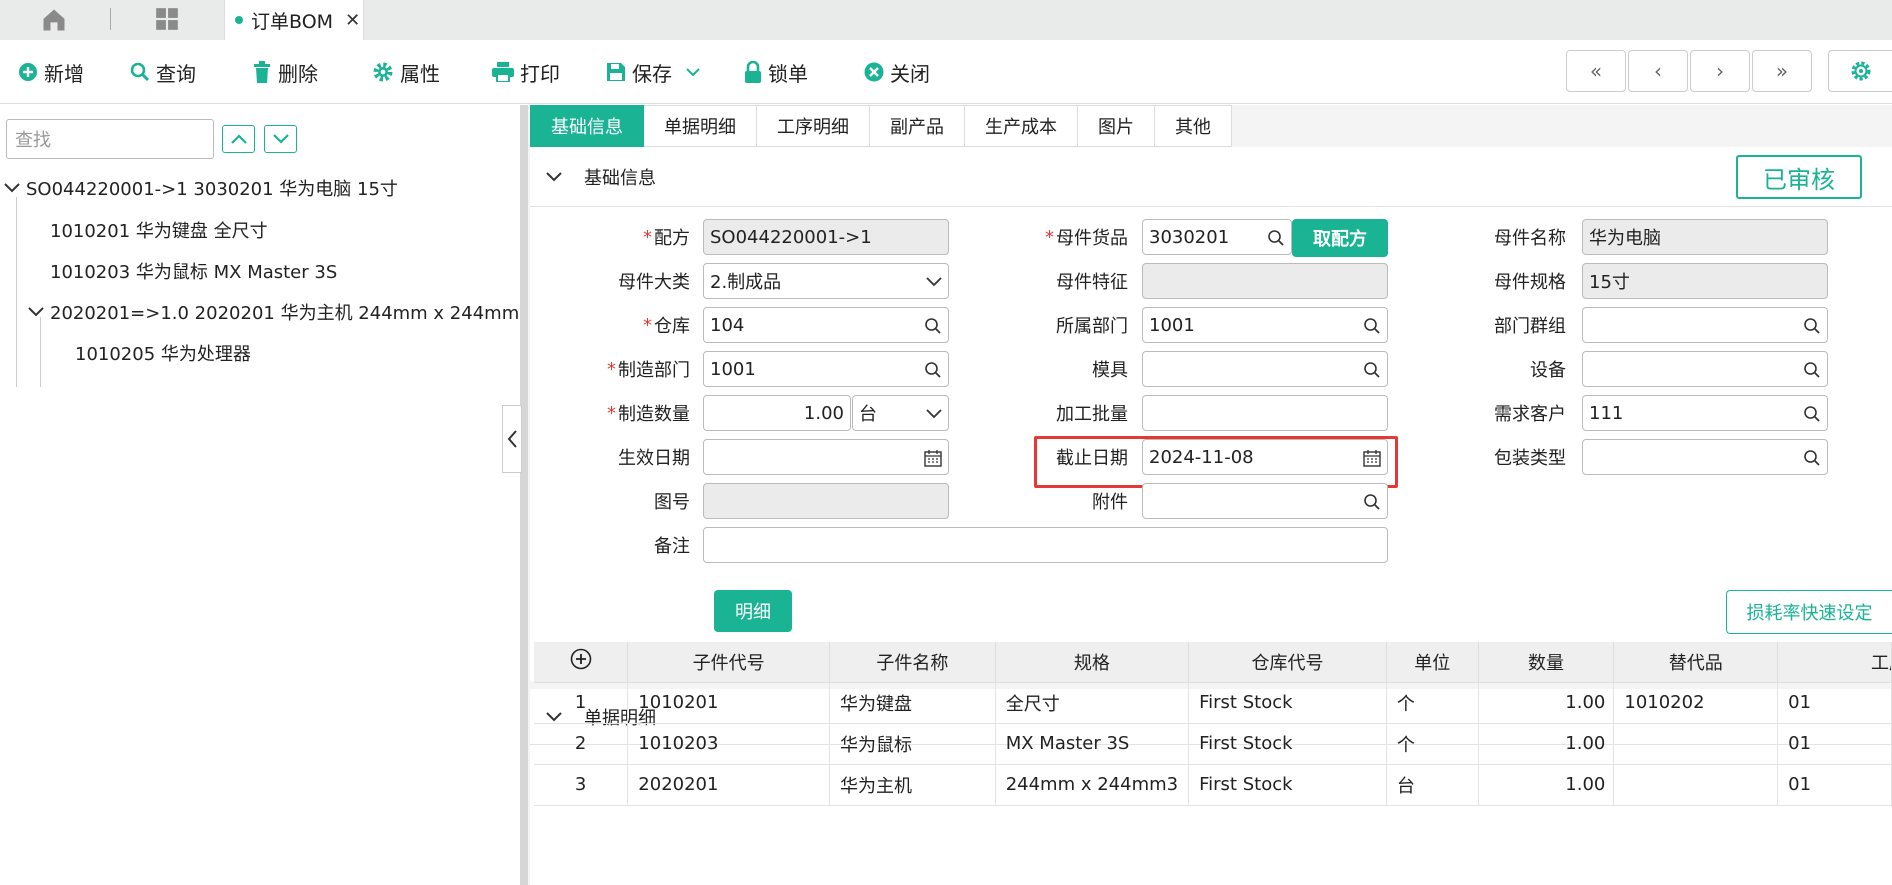 The height and width of the screenshot is (885, 1892). Describe the element at coordinates (826, 501) in the screenshot. I see `drawing-field` at that location.